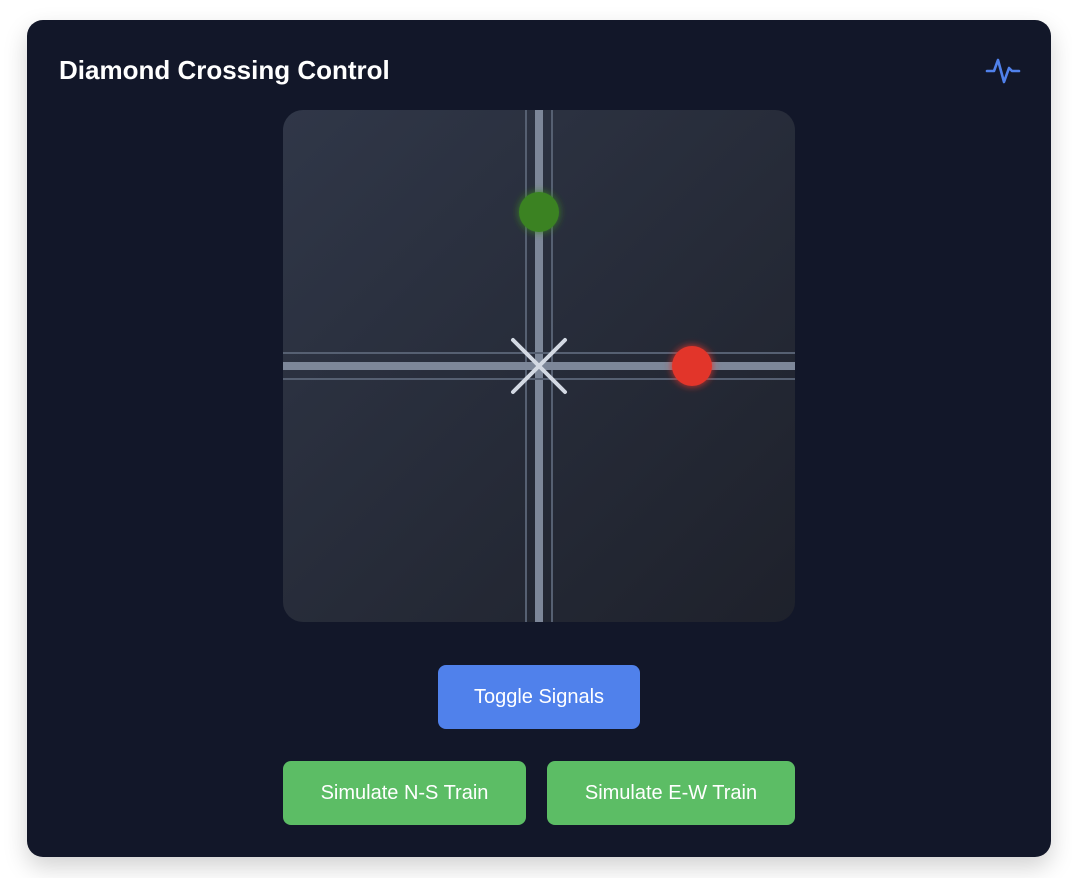 This screenshot has width=1072, height=878. I want to click on simulate-ew-train-button: Simulate E-W Train, so click(671, 793).